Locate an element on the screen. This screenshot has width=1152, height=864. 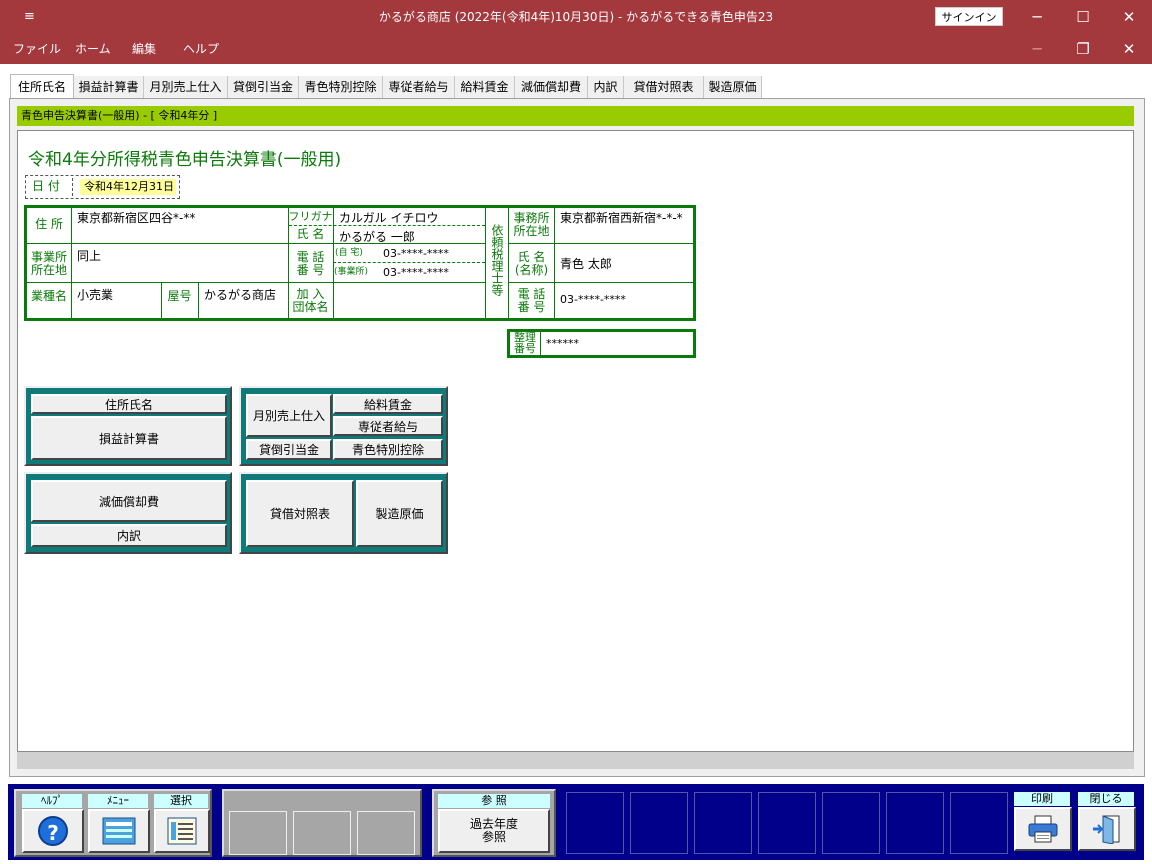
past-year-line2: 参照 is located at coordinates (493, 837).